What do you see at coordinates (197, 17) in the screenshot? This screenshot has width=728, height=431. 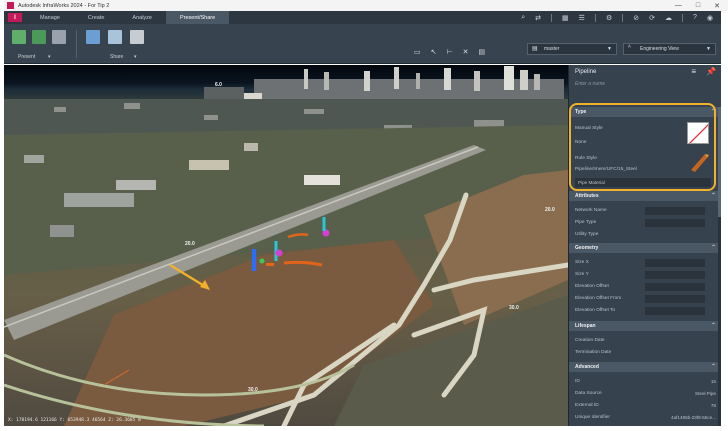 I see `tab-present-share: Present/Share` at bounding box center [197, 17].